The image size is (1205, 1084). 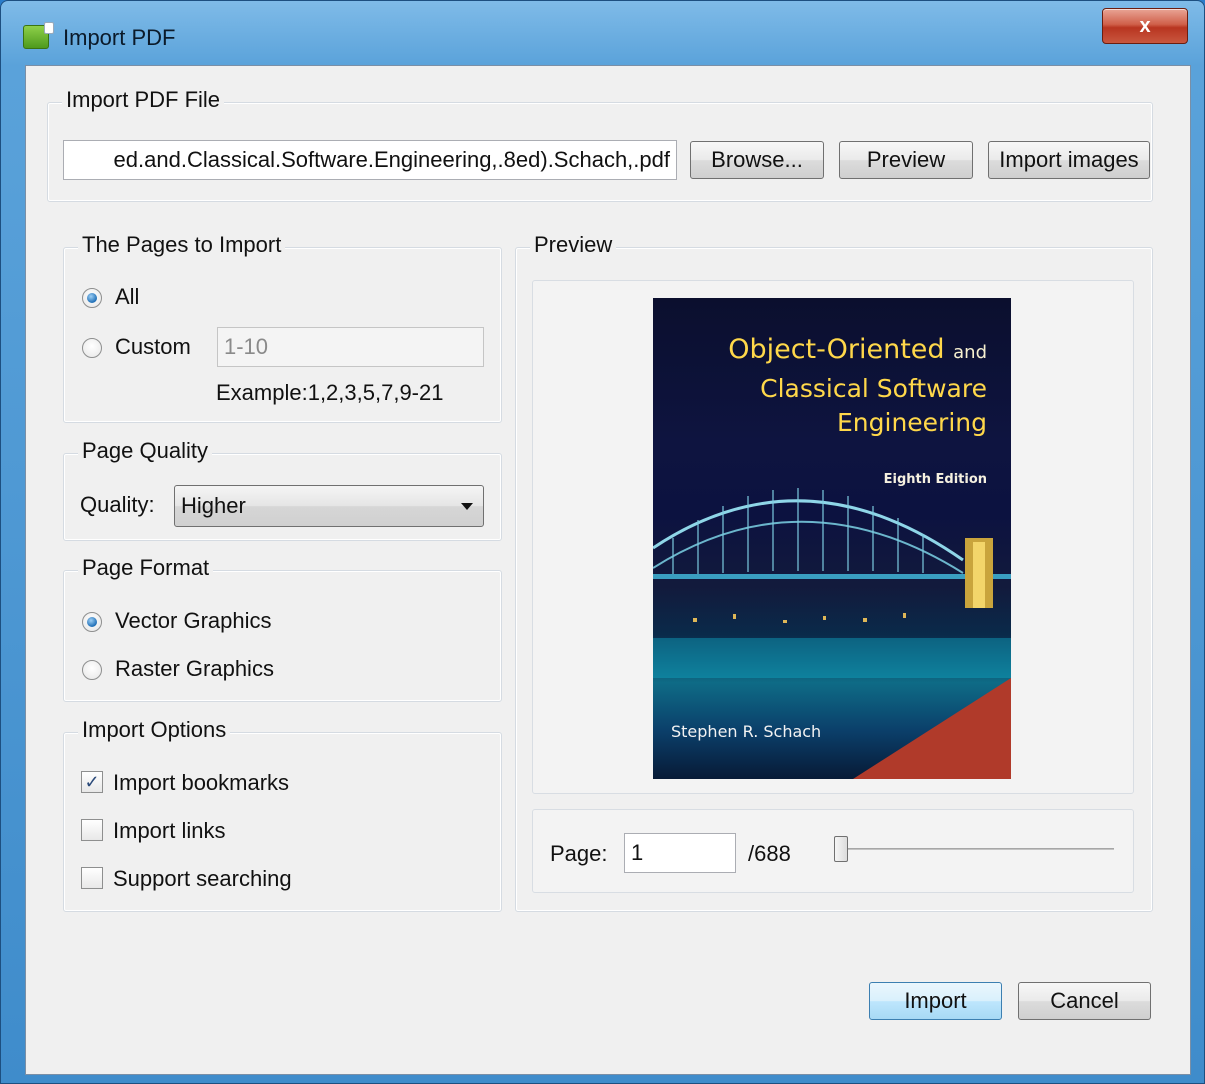 I want to click on page-label: Page:, so click(x=579, y=853).